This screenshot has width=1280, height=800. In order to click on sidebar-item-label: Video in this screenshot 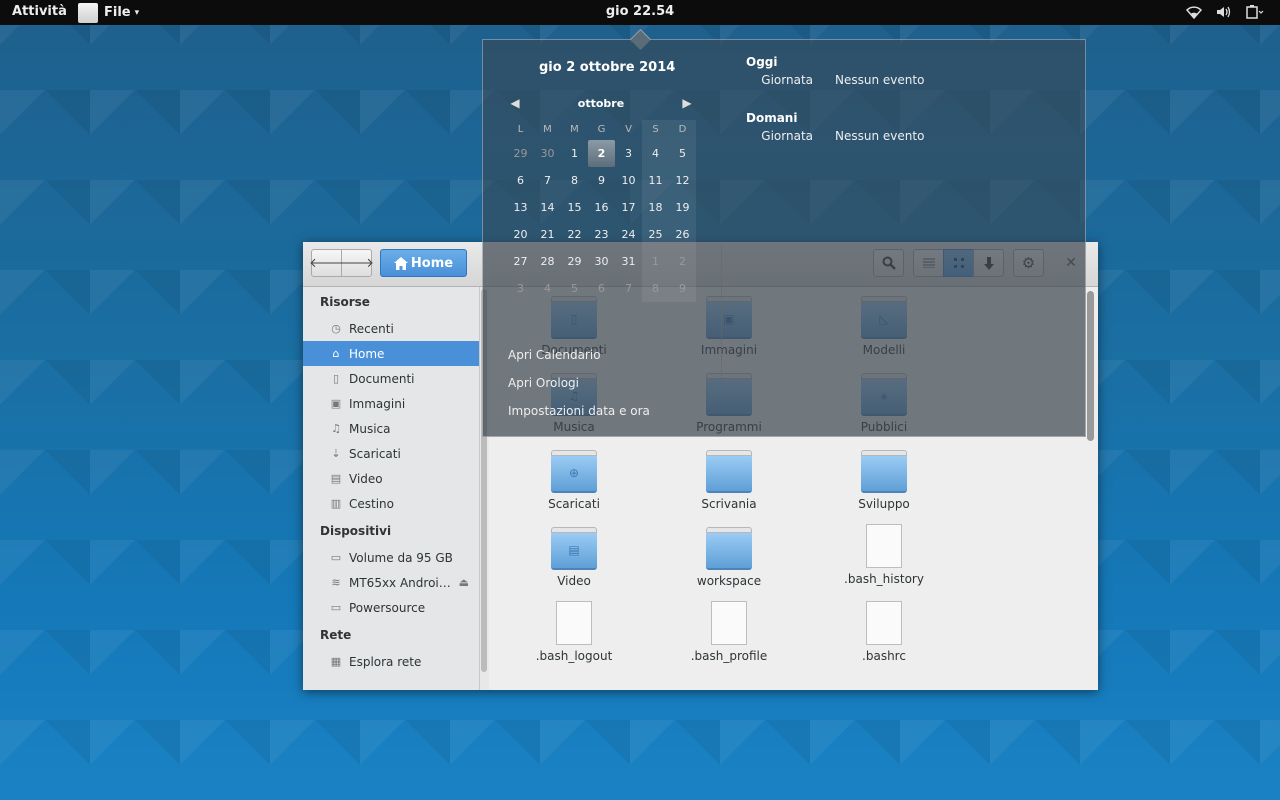, I will do `click(366, 478)`.